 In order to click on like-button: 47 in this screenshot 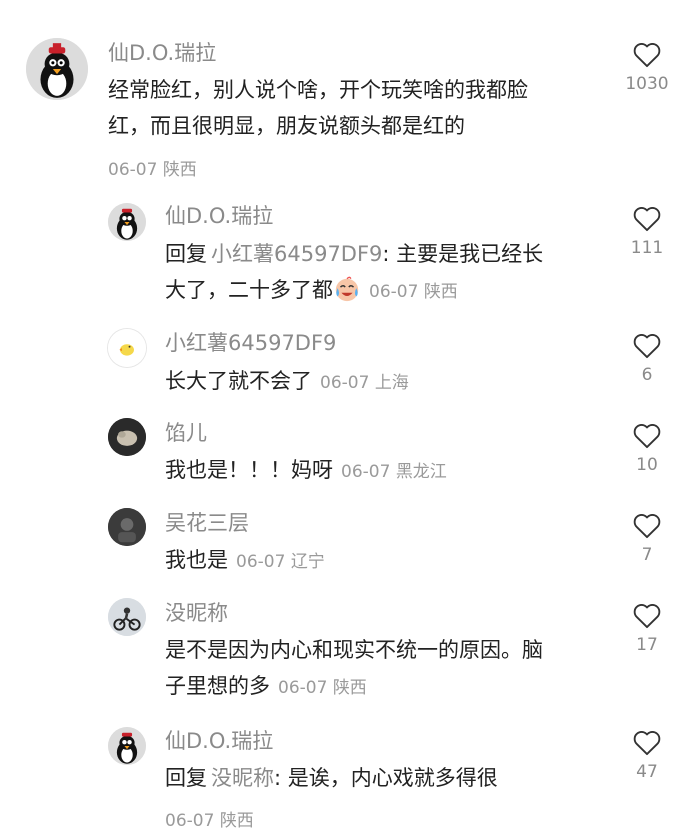, I will do `click(647, 756)`.